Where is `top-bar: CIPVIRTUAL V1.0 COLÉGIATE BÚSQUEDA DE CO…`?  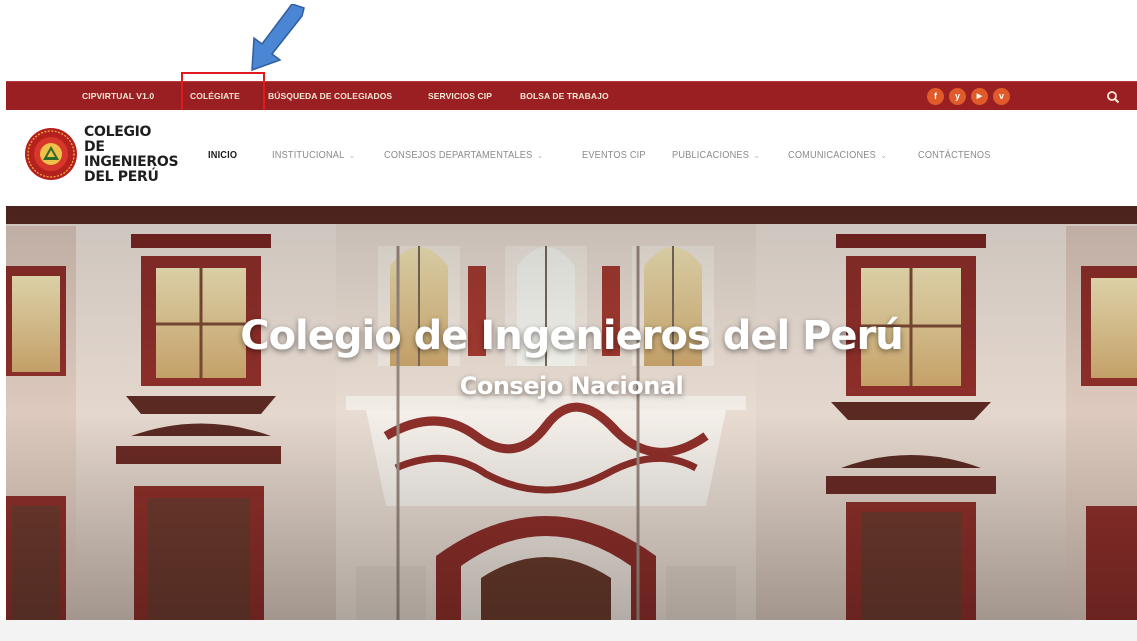 top-bar: CIPVIRTUAL V1.0 COLÉGIATE BÚSQUEDA DE CO… is located at coordinates (571, 96).